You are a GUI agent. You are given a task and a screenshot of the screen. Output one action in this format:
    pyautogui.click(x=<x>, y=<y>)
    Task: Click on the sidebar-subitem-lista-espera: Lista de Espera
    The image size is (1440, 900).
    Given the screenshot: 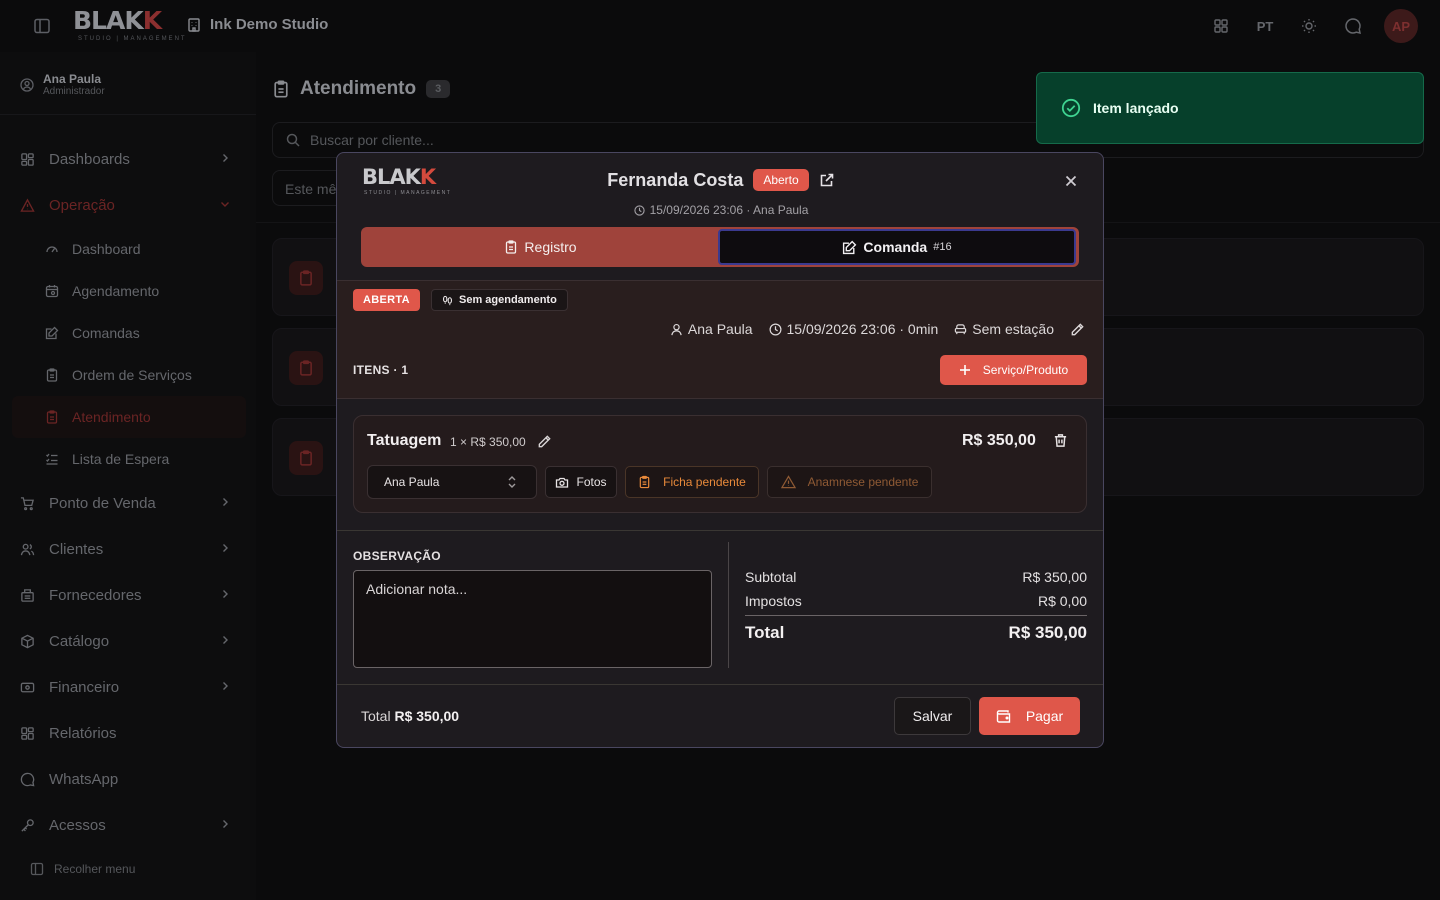 What is the action you would take?
    pyautogui.click(x=128, y=459)
    